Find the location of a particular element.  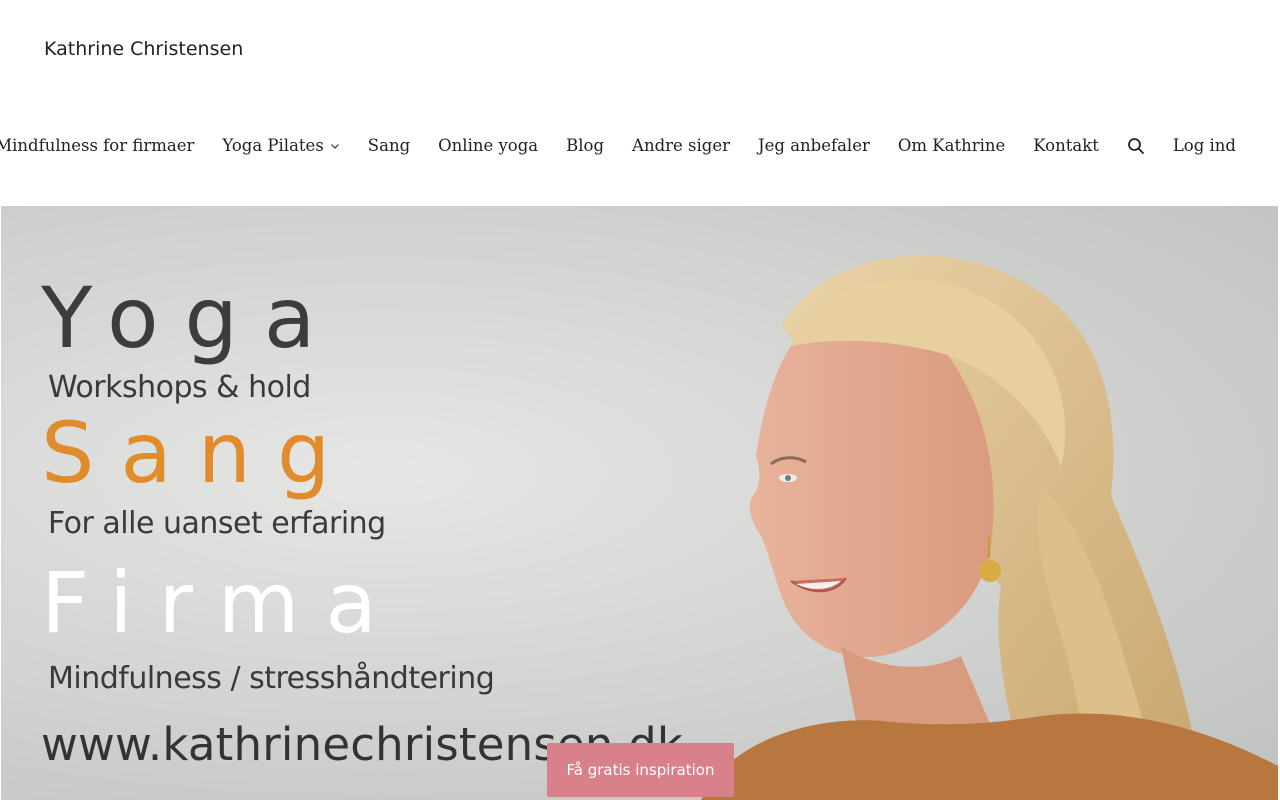

nav-item-jeg-anbefaler: Jeg anbefaler is located at coordinates (814, 145).